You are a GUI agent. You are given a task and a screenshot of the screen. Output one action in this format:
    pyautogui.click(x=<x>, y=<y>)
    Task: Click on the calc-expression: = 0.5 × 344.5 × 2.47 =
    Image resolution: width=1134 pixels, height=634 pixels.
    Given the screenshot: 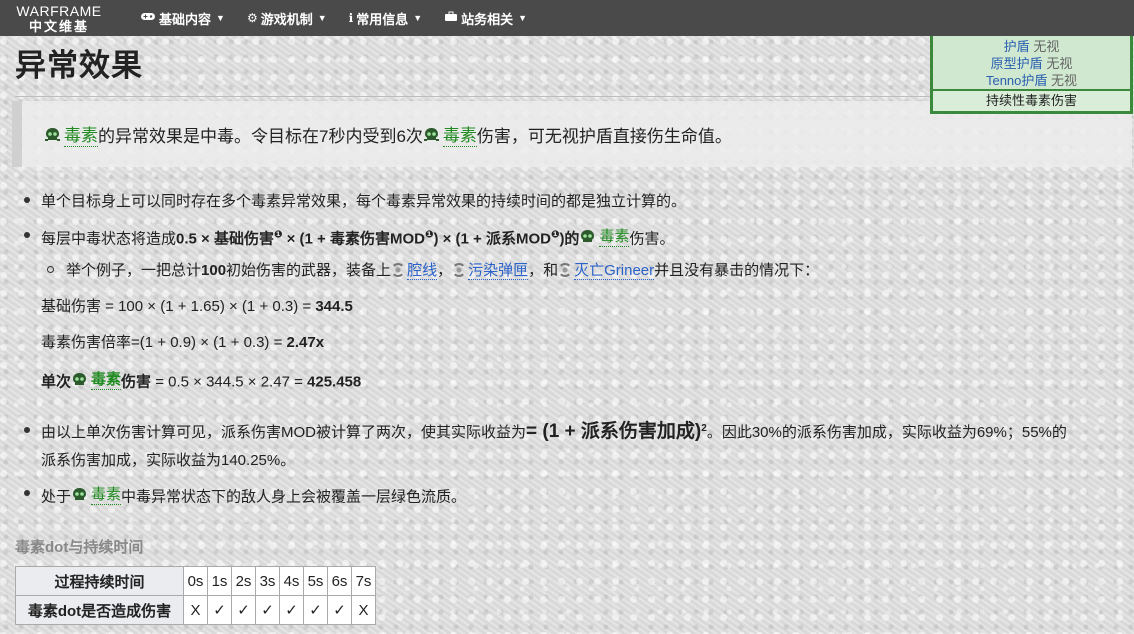 What is the action you would take?
    pyautogui.click(x=229, y=382)
    